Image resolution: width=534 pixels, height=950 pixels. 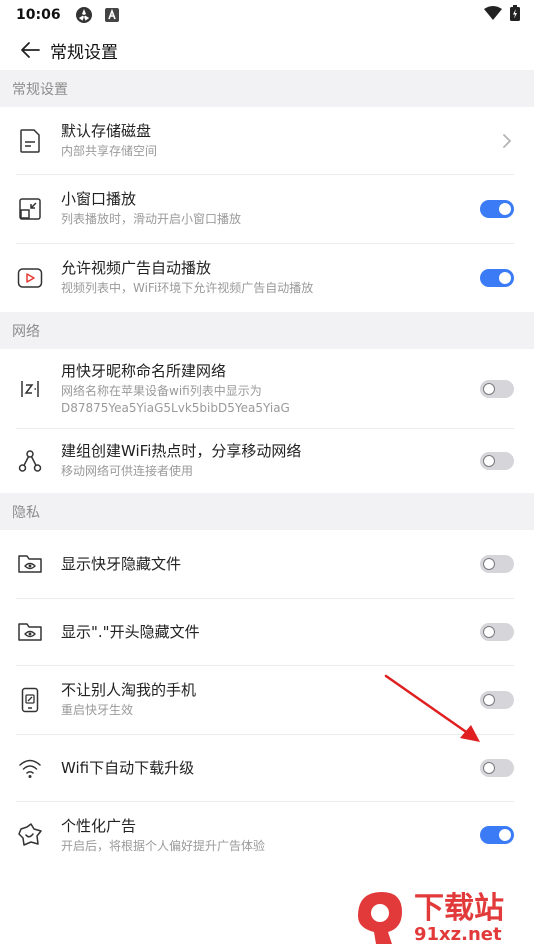 I want to click on setting-title: 建组创建WiFi热点时，分享移动网络, so click(x=181, y=451).